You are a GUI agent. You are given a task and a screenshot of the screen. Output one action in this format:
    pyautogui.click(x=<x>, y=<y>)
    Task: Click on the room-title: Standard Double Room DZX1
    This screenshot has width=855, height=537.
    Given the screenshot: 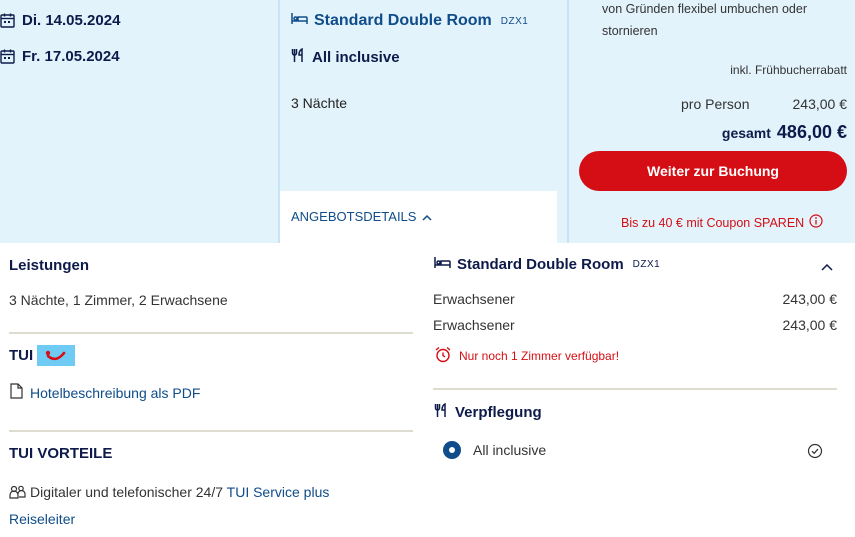 What is the action you would take?
    pyautogui.click(x=409, y=21)
    